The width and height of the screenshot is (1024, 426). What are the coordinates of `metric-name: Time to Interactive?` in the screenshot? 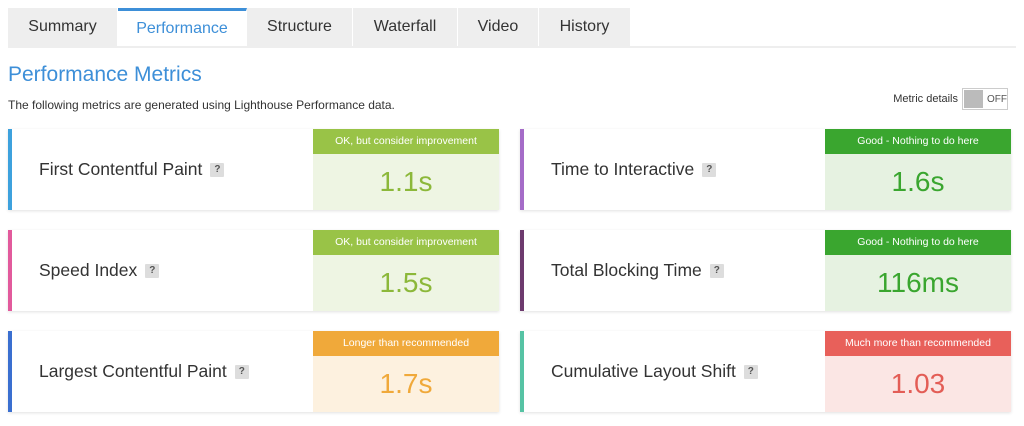 It's located at (634, 169).